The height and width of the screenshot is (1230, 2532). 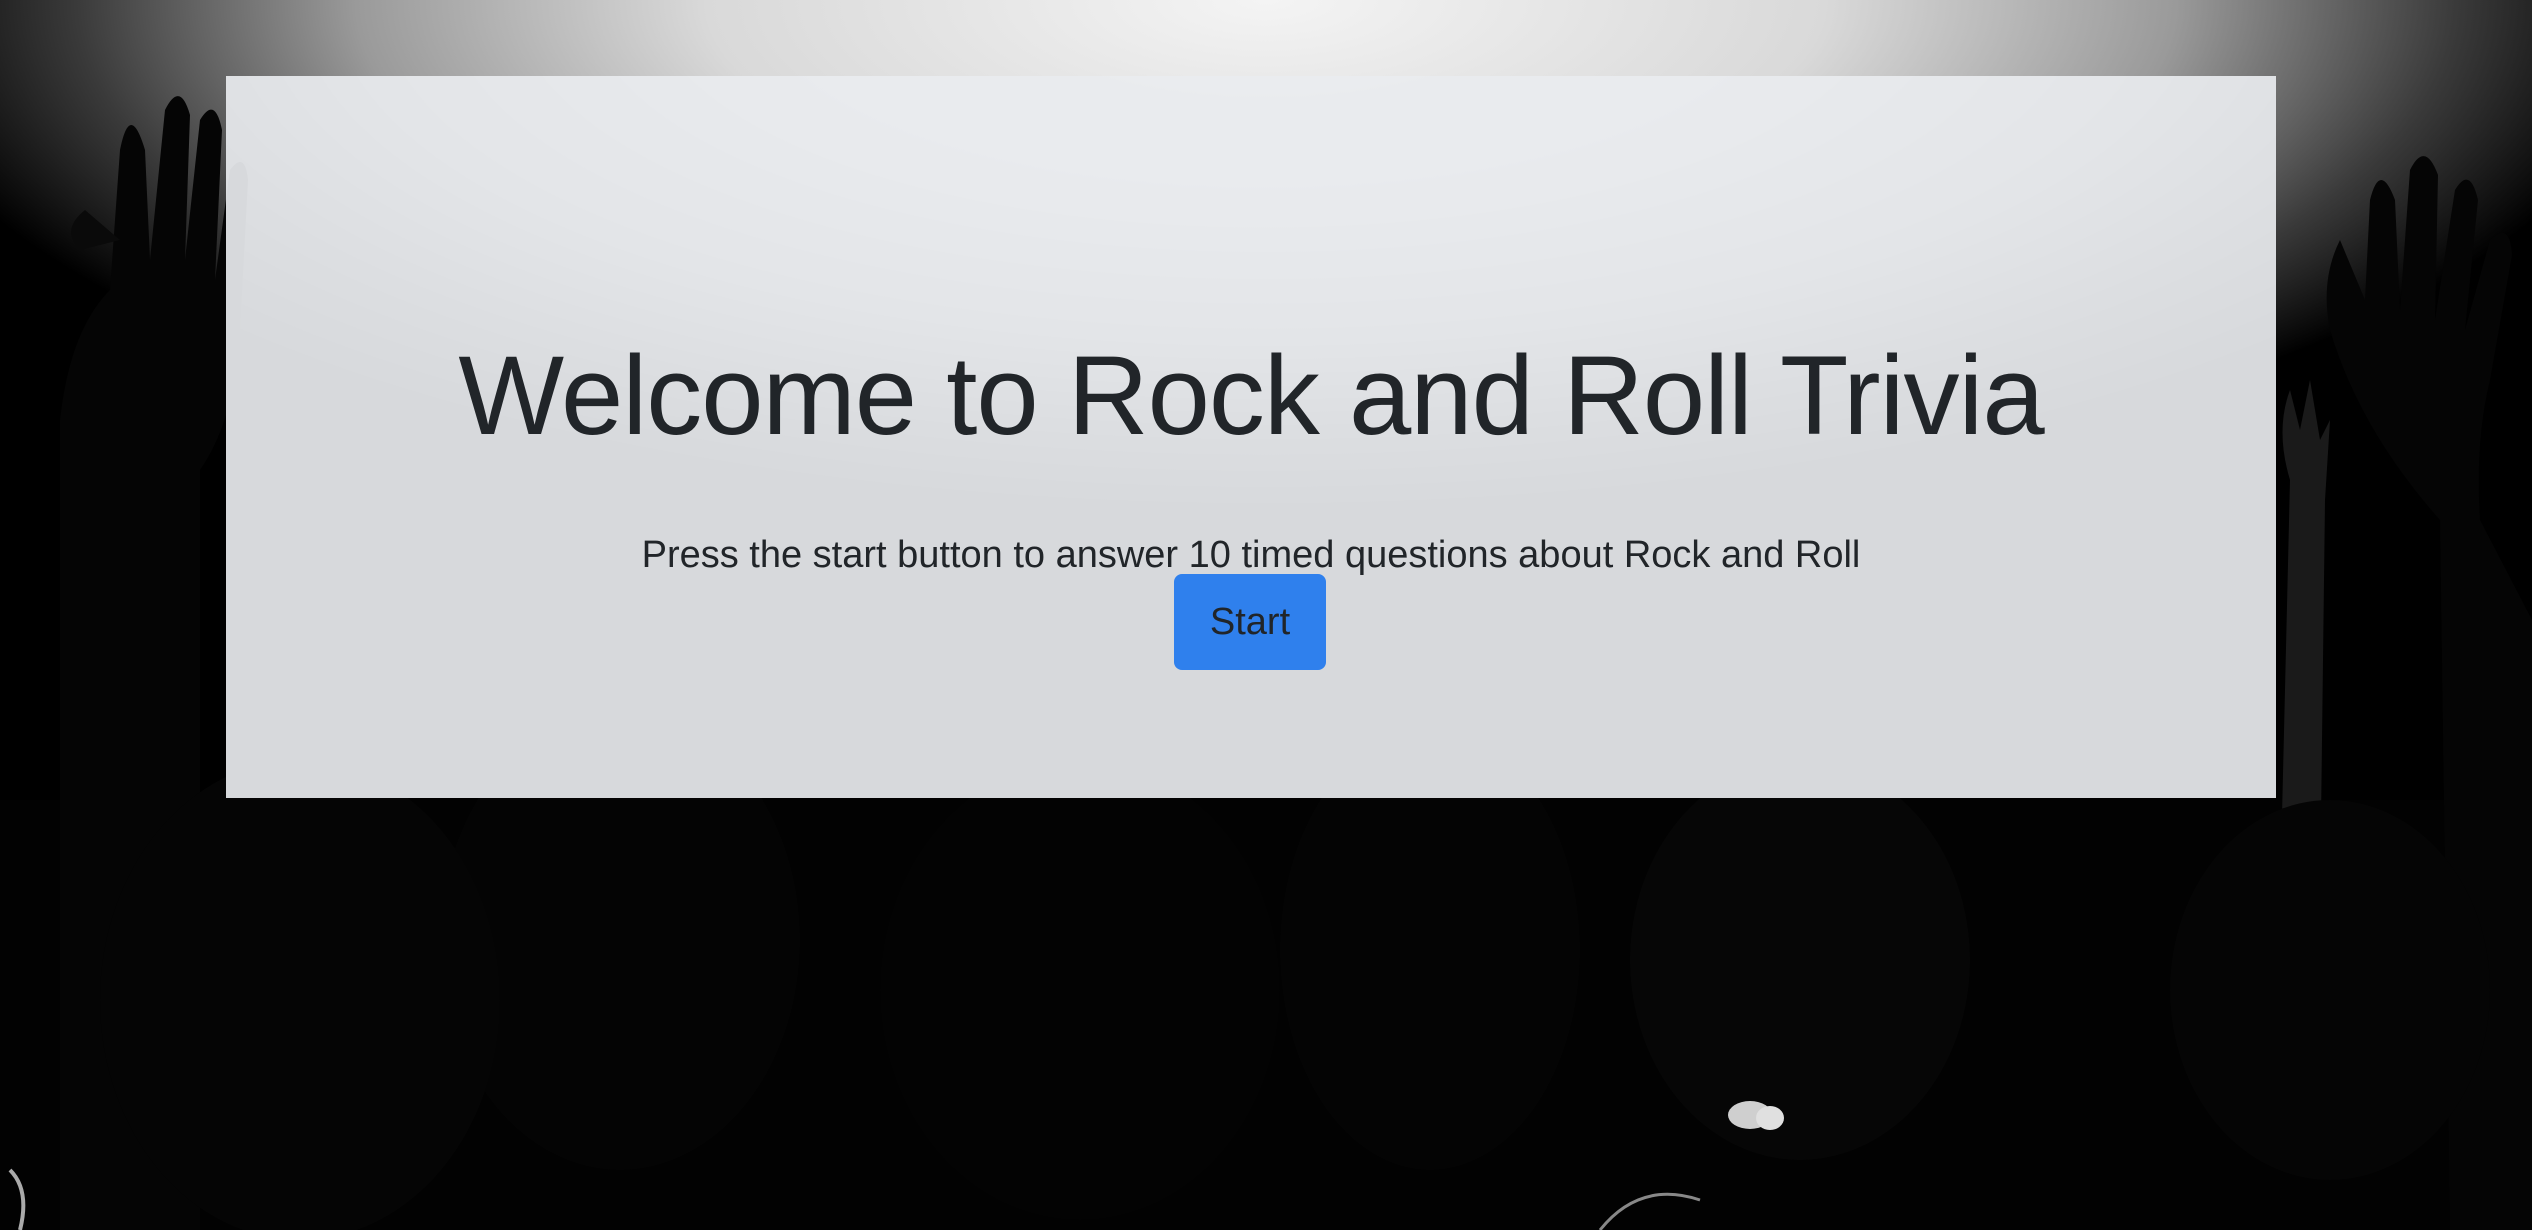 I want to click on start-button: Start, so click(x=1250, y=622).